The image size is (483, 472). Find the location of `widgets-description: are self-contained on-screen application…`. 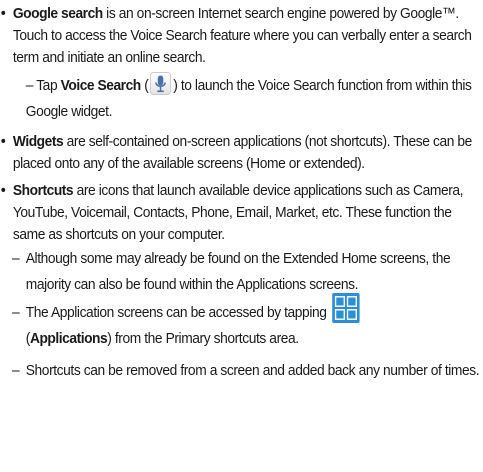

widgets-description: are self-contained on-screen application… is located at coordinates (242, 152).